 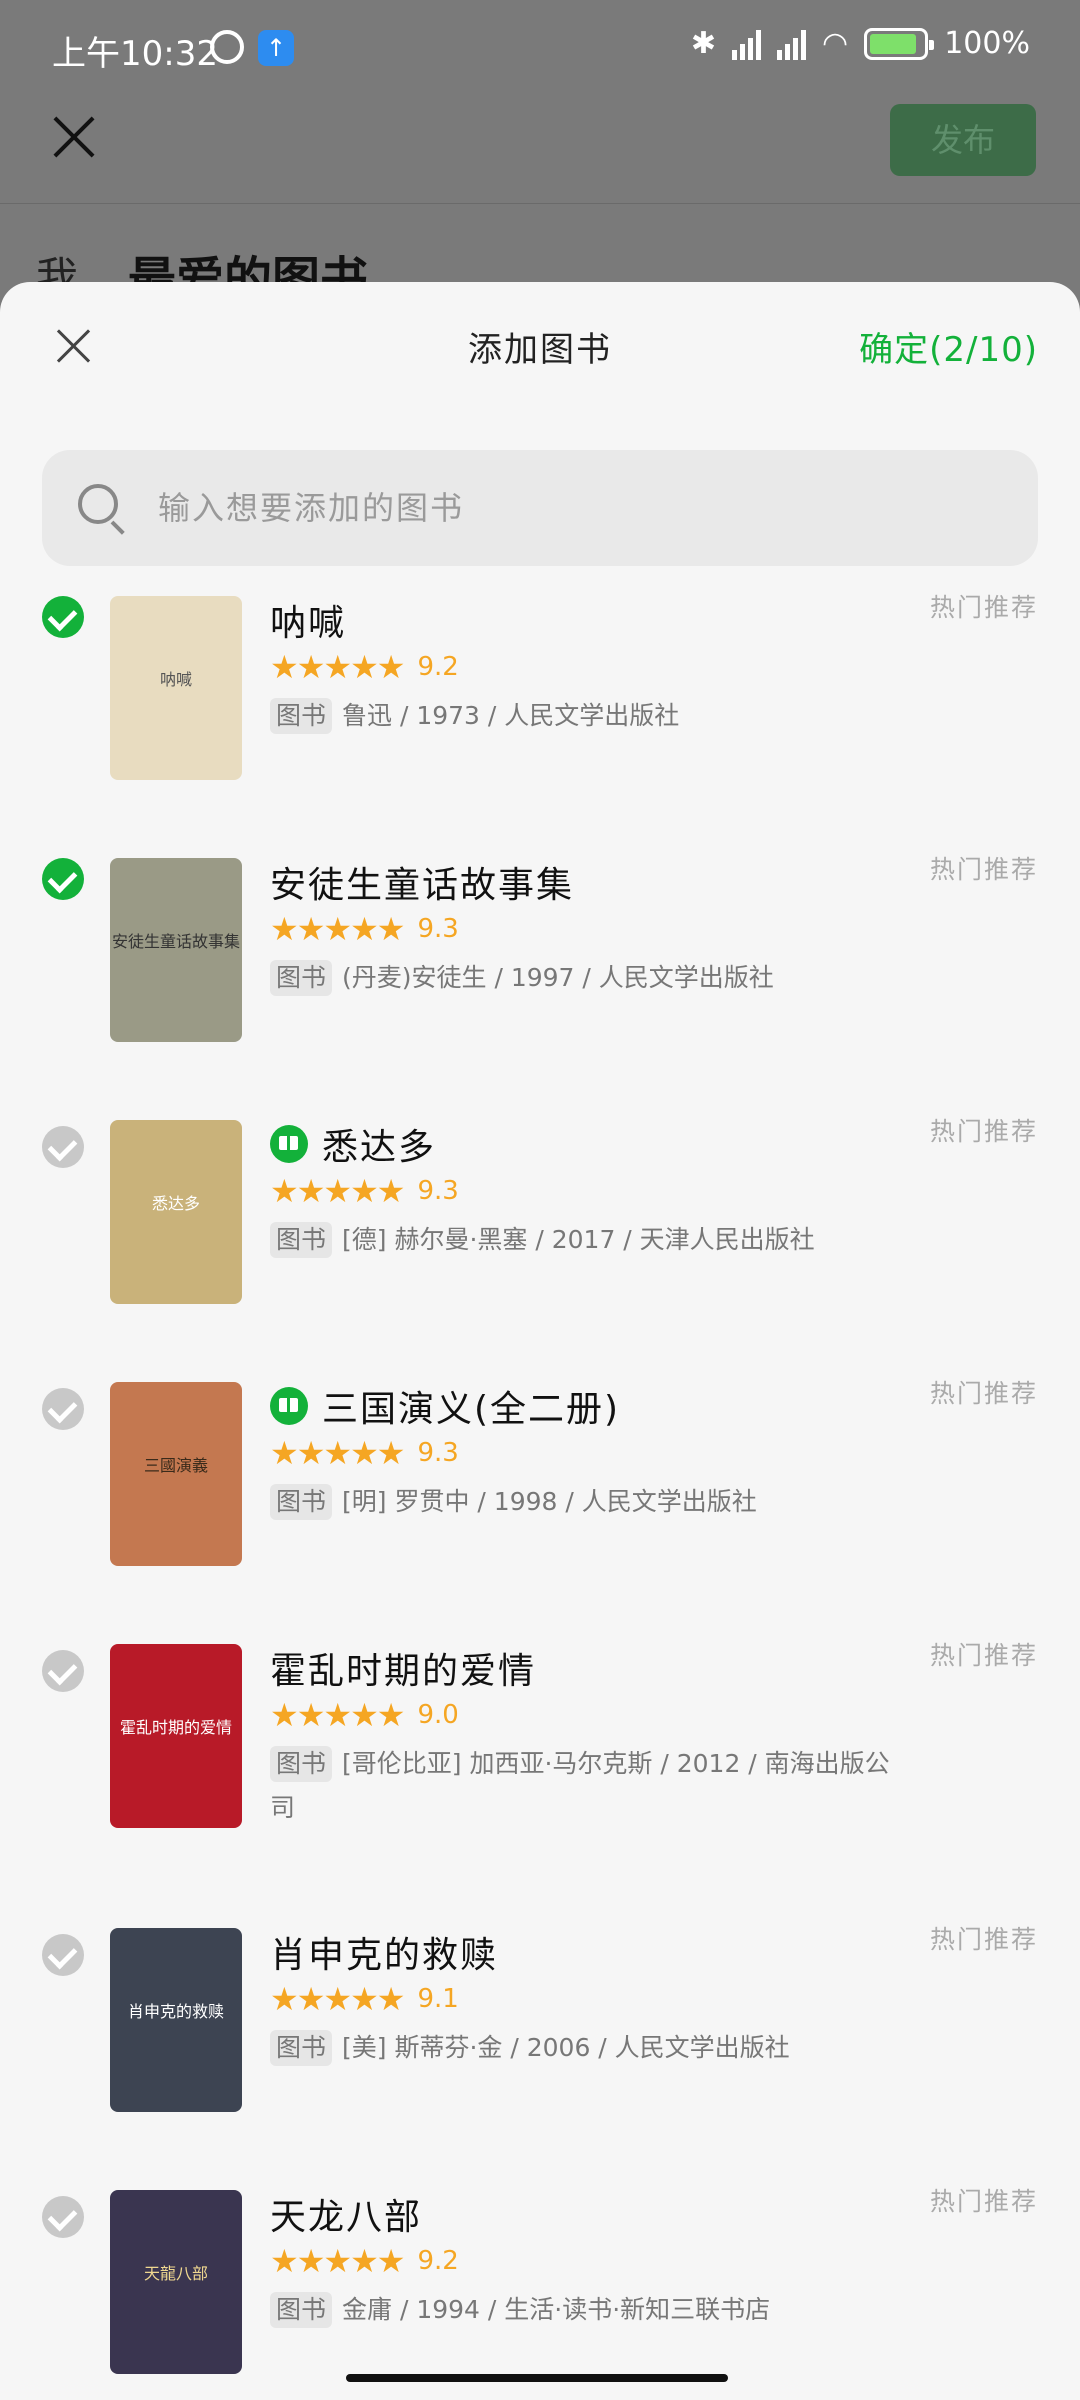 I want to click on book-title: 呐喊, so click(x=308, y=623).